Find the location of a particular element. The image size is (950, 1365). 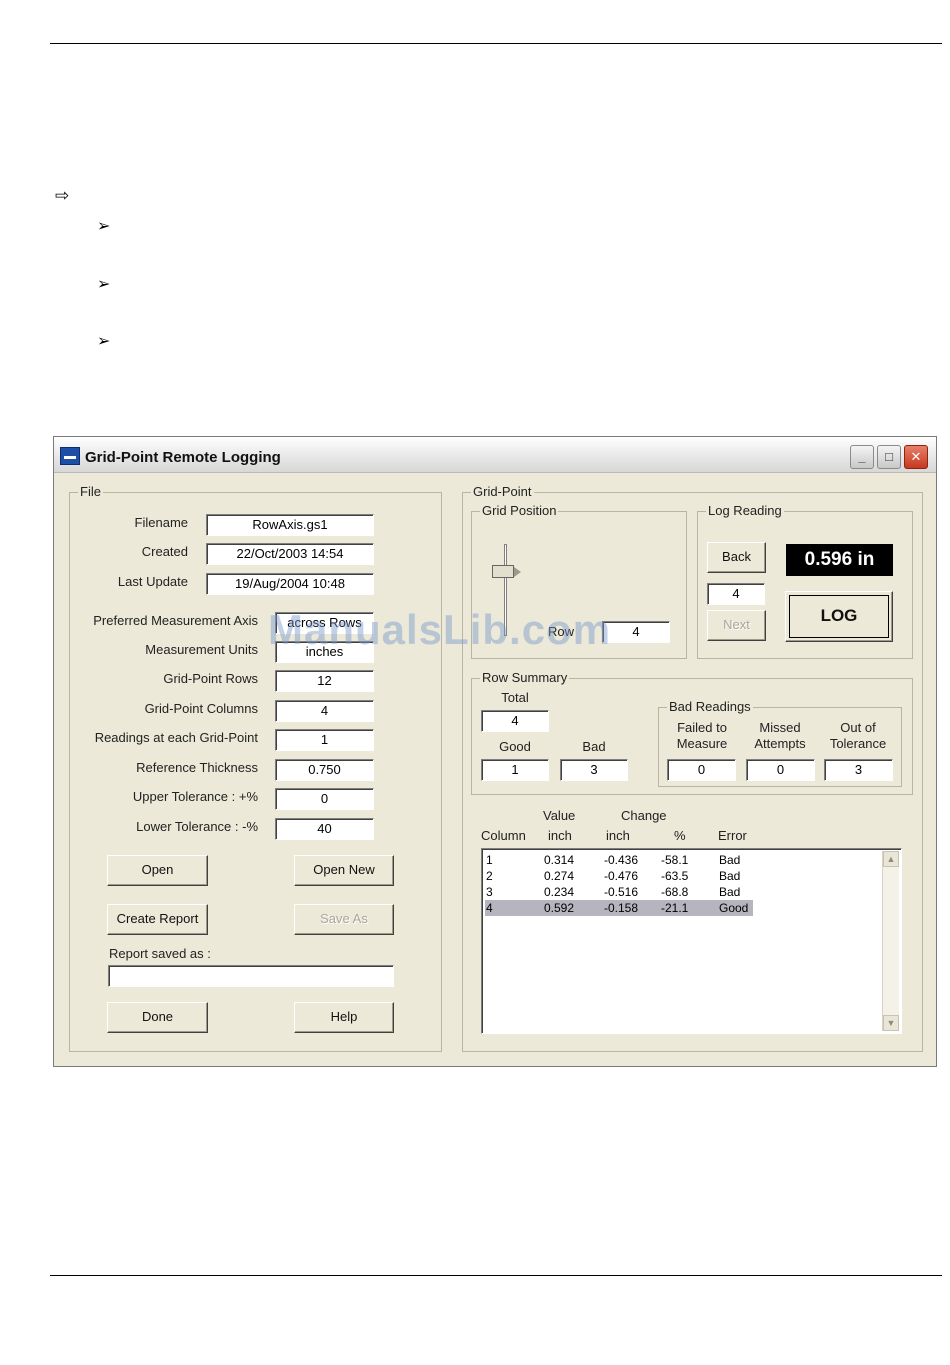

list-row-selected: 4 0.592 -0.158 -21.1 Good is located at coordinates (619, 908).